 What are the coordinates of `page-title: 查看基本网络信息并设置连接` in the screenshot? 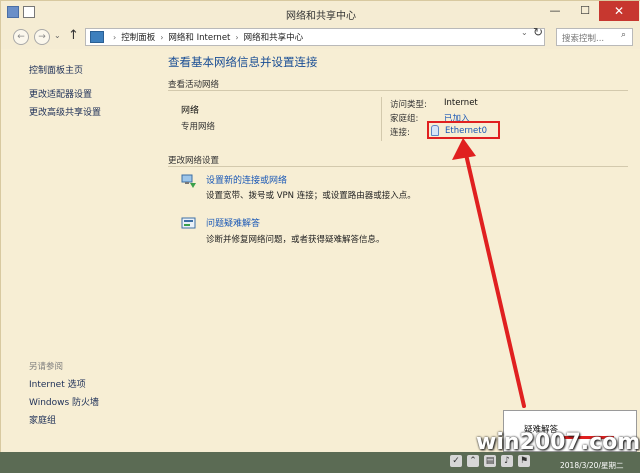 It's located at (243, 62).